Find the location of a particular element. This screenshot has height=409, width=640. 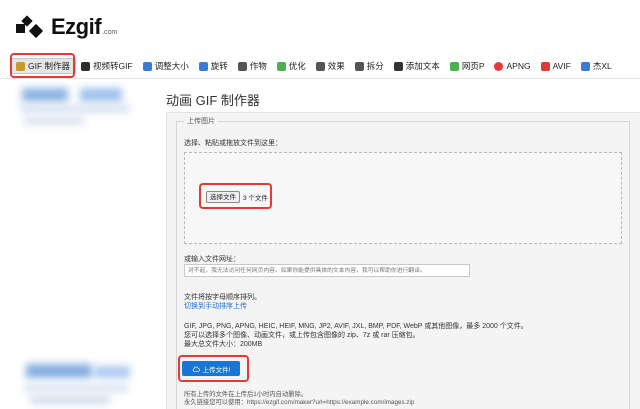

nav-item-label: 视频转GIF is located at coordinates (113, 66).